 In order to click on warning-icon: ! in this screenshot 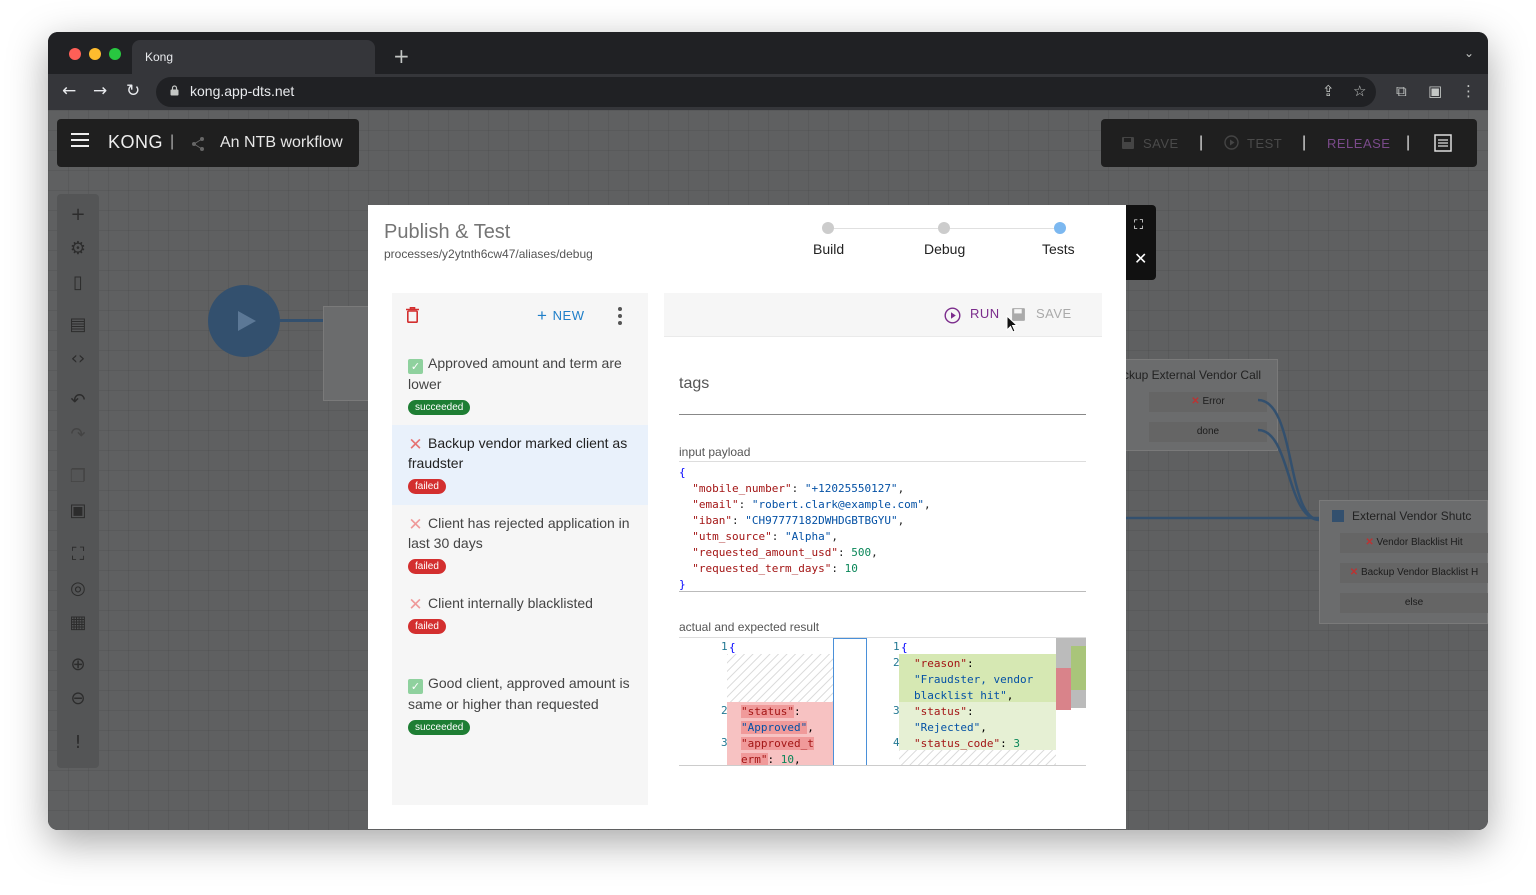, I will do `click(78, 742)`.